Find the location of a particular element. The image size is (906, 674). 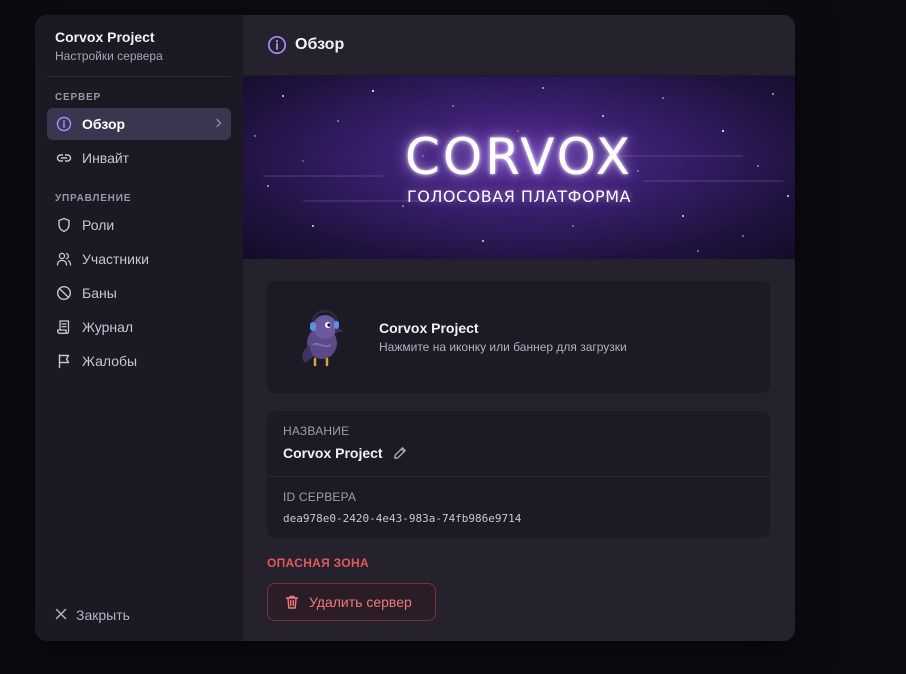

sidebar-divider is located at coordinates (139, 76).